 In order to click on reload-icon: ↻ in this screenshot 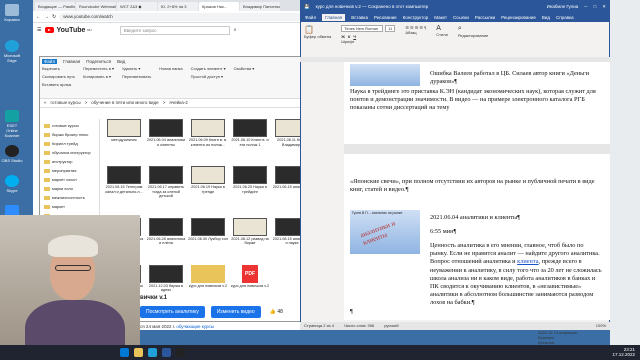, I will do `click(54, 17)`.